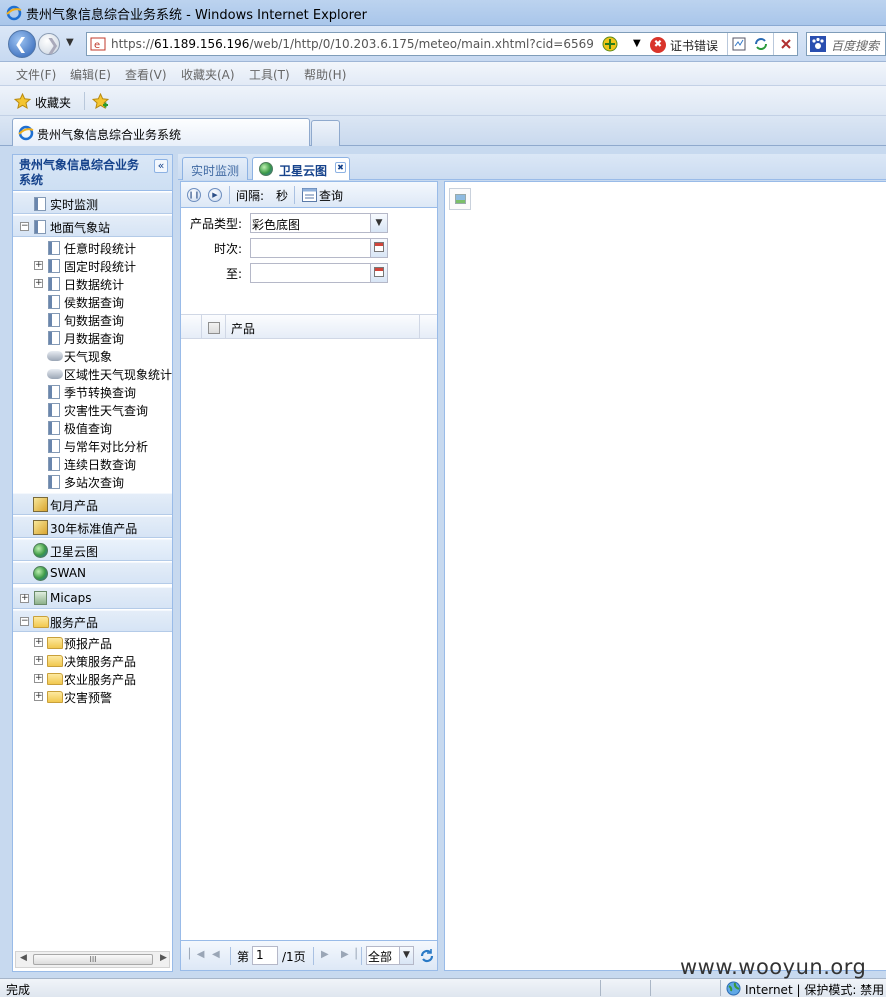 The width and height of the screenshot is (886, 997). Describe the element at coordinates (610, 44) in the screenshot. I see `add-favorite-icon` at that location.